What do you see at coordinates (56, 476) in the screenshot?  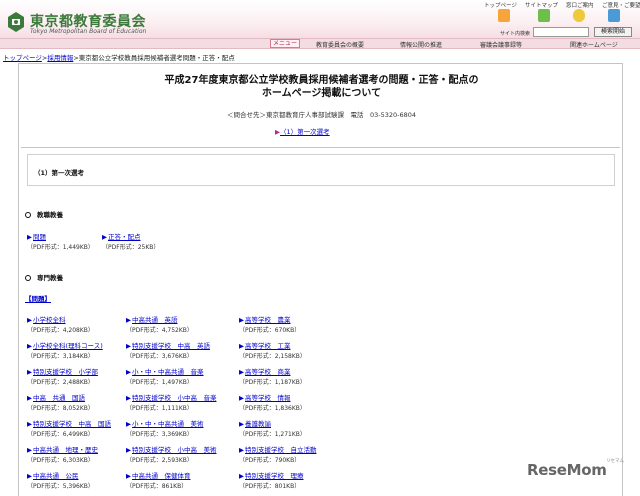 I see `pdf-link-label: 中高共通 公民` at bounding box center [56, 476].